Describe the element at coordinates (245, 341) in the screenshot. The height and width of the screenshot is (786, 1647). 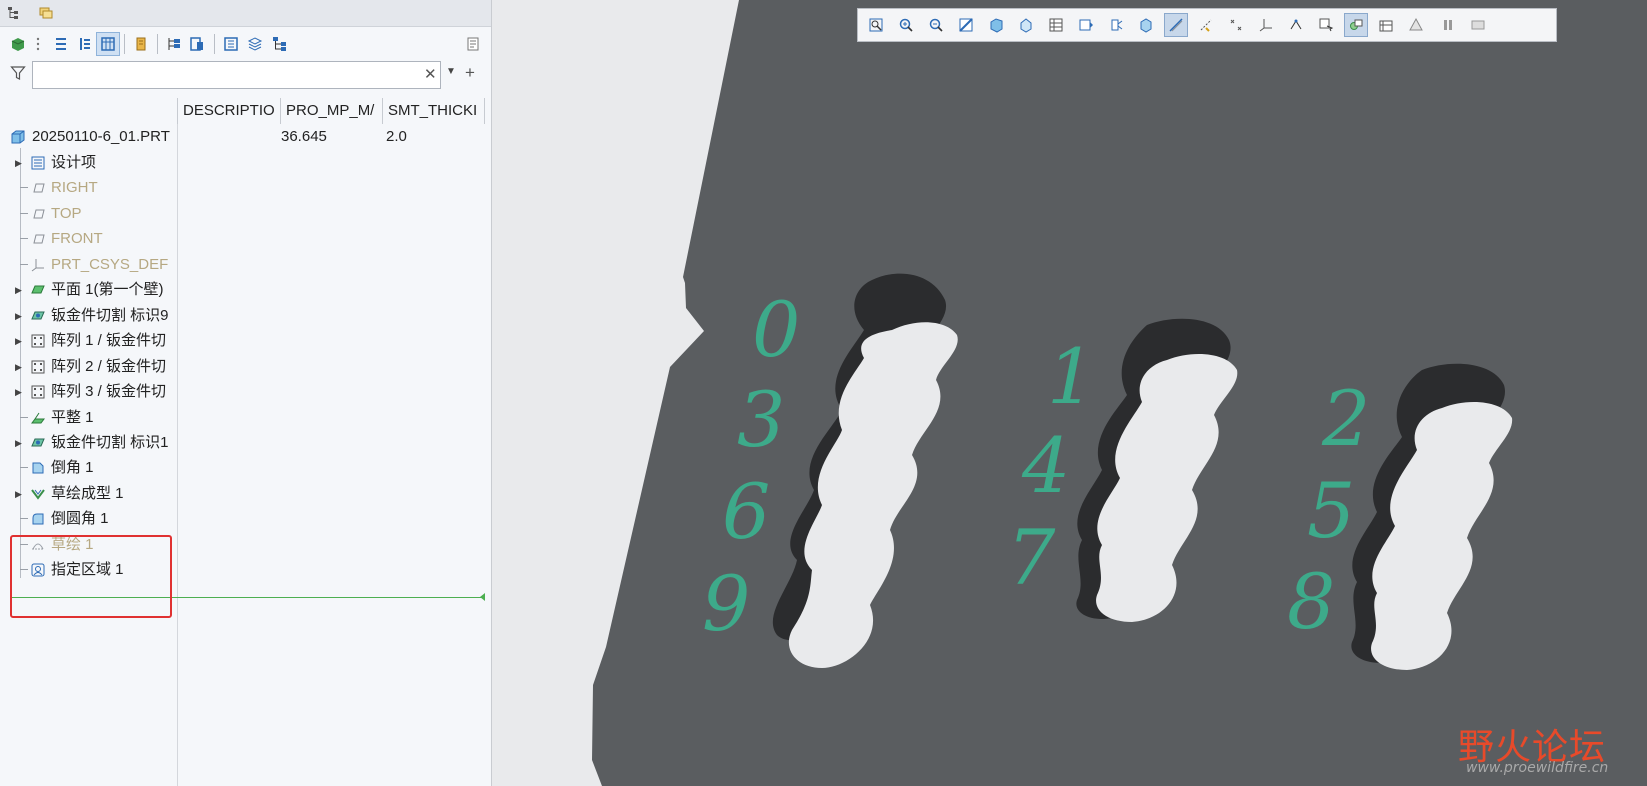
I see `tree-item: ▶ 阵列 1 / 钣金件切` at that location.